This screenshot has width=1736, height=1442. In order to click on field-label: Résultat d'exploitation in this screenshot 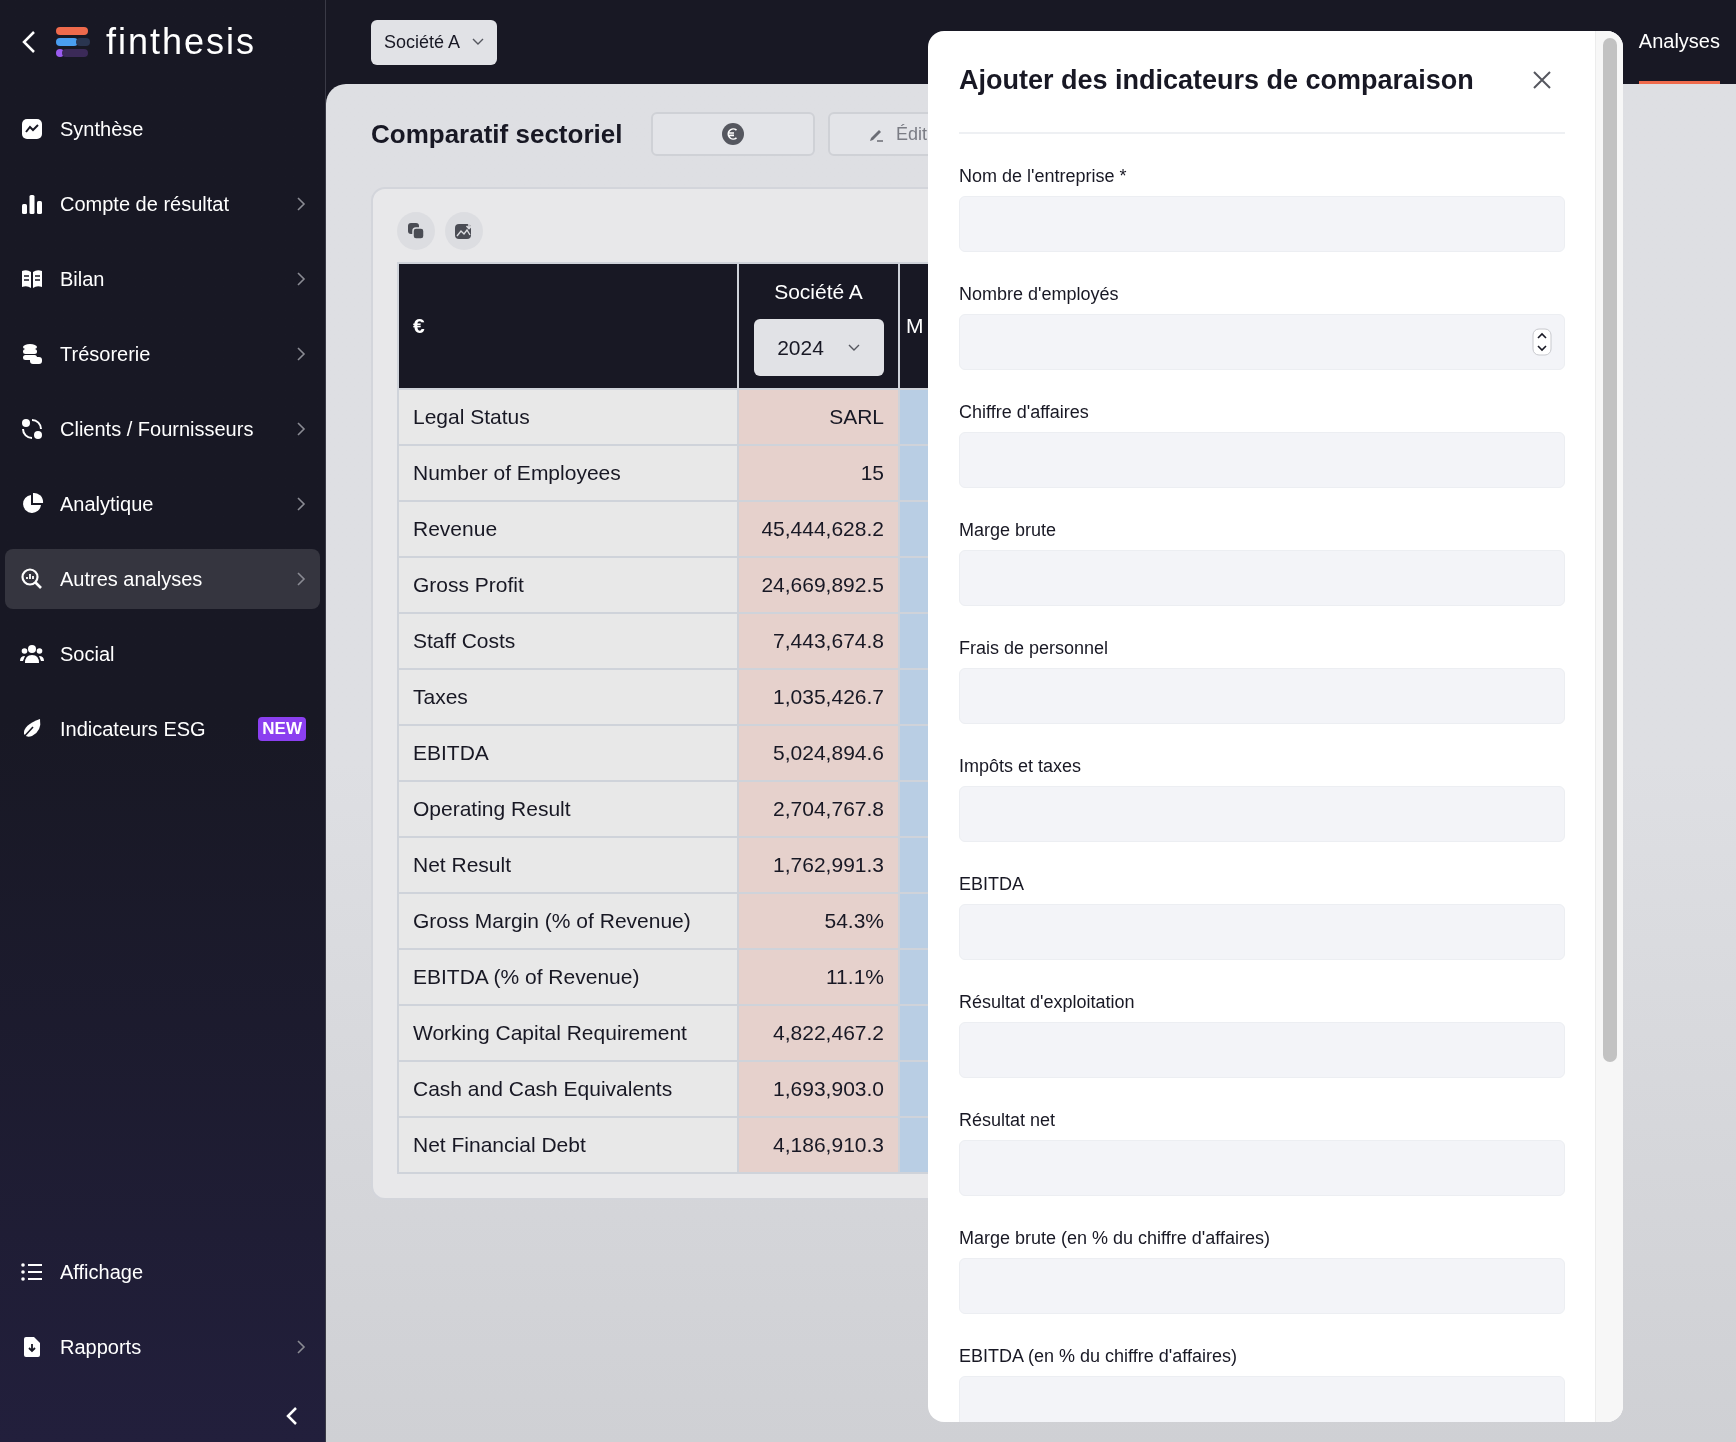, I will do `click(1047, 1002)`.